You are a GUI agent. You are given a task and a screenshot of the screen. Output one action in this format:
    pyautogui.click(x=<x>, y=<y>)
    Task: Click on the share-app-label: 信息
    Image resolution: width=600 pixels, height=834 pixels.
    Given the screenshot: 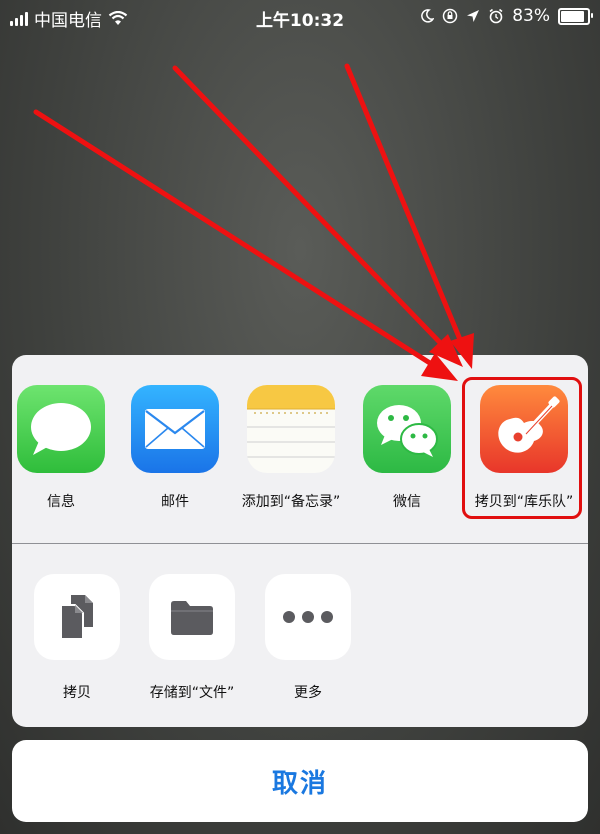 What is the action you would take?
    pyautogui.click(x=61, y=502)
    